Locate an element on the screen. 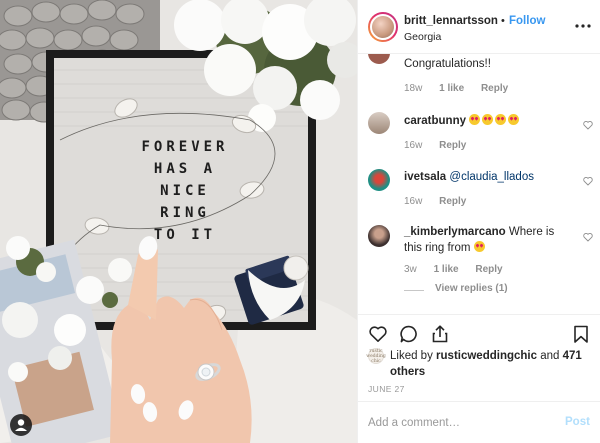 The image size is (600, 443). comment-text: caratbunny is located at coordinates (489, 121).